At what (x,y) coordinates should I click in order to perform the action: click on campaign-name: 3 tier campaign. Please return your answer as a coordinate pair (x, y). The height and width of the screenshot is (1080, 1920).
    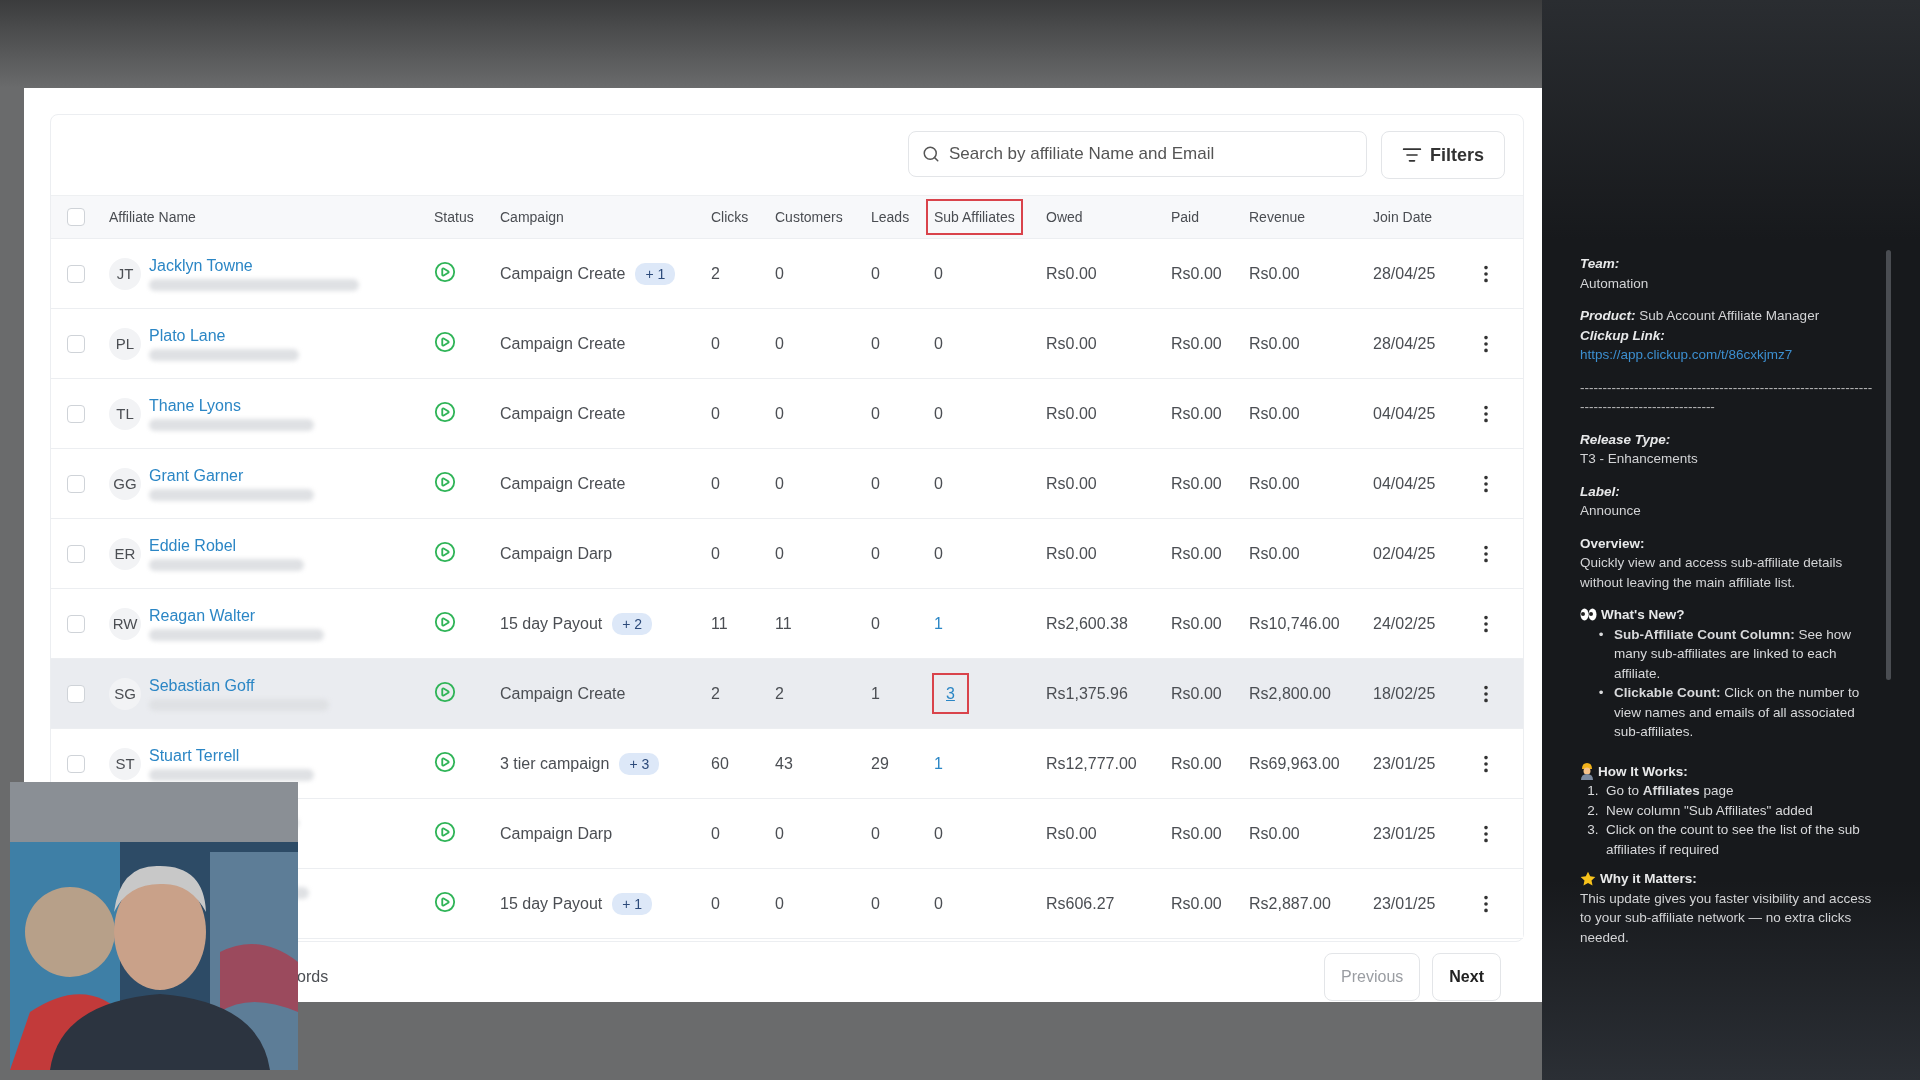
    Looking at the image, I should click on (555, 763).